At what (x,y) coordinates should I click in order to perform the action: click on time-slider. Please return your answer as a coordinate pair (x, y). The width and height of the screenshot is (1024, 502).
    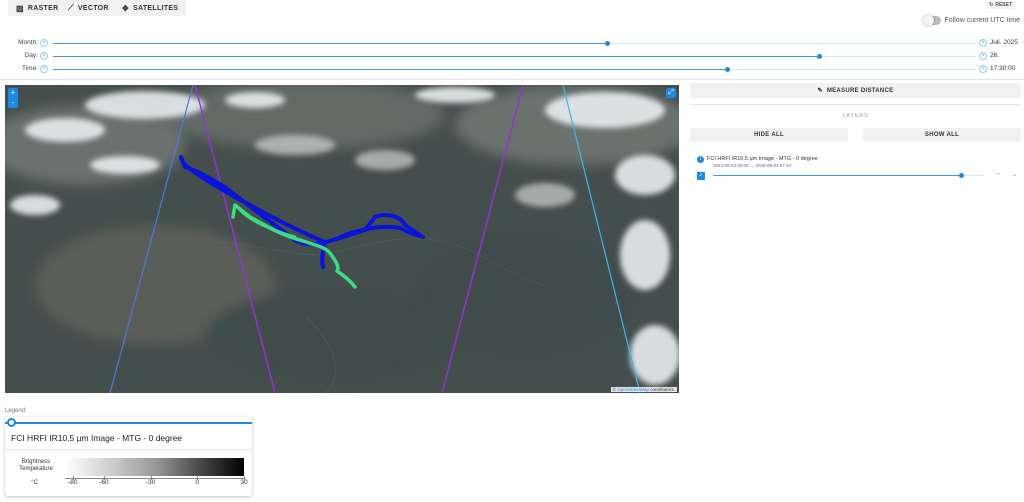
    Looking at the image, I should click on (514, 69).